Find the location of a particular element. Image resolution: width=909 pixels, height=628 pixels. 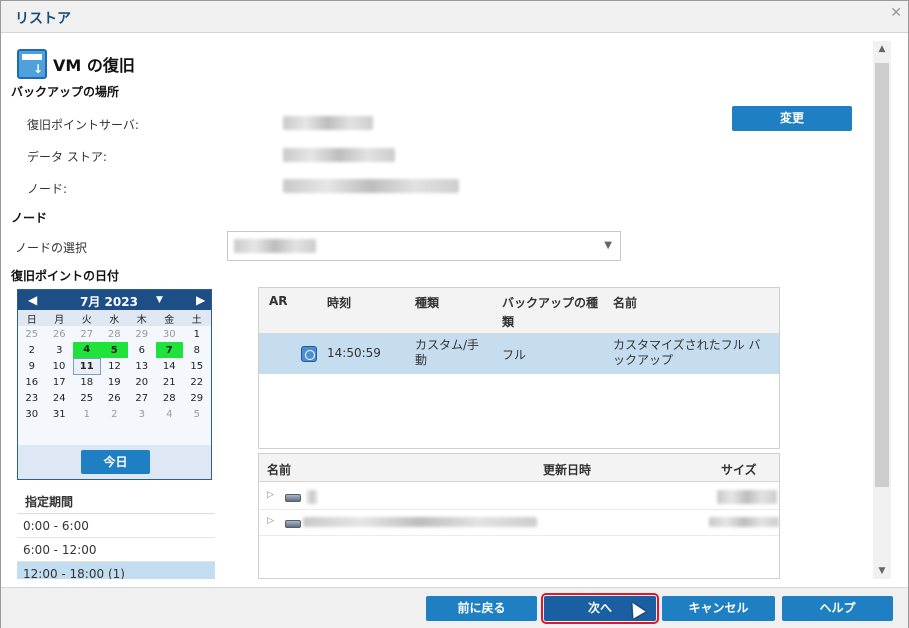

node-value is located at coordinates (371, 186).